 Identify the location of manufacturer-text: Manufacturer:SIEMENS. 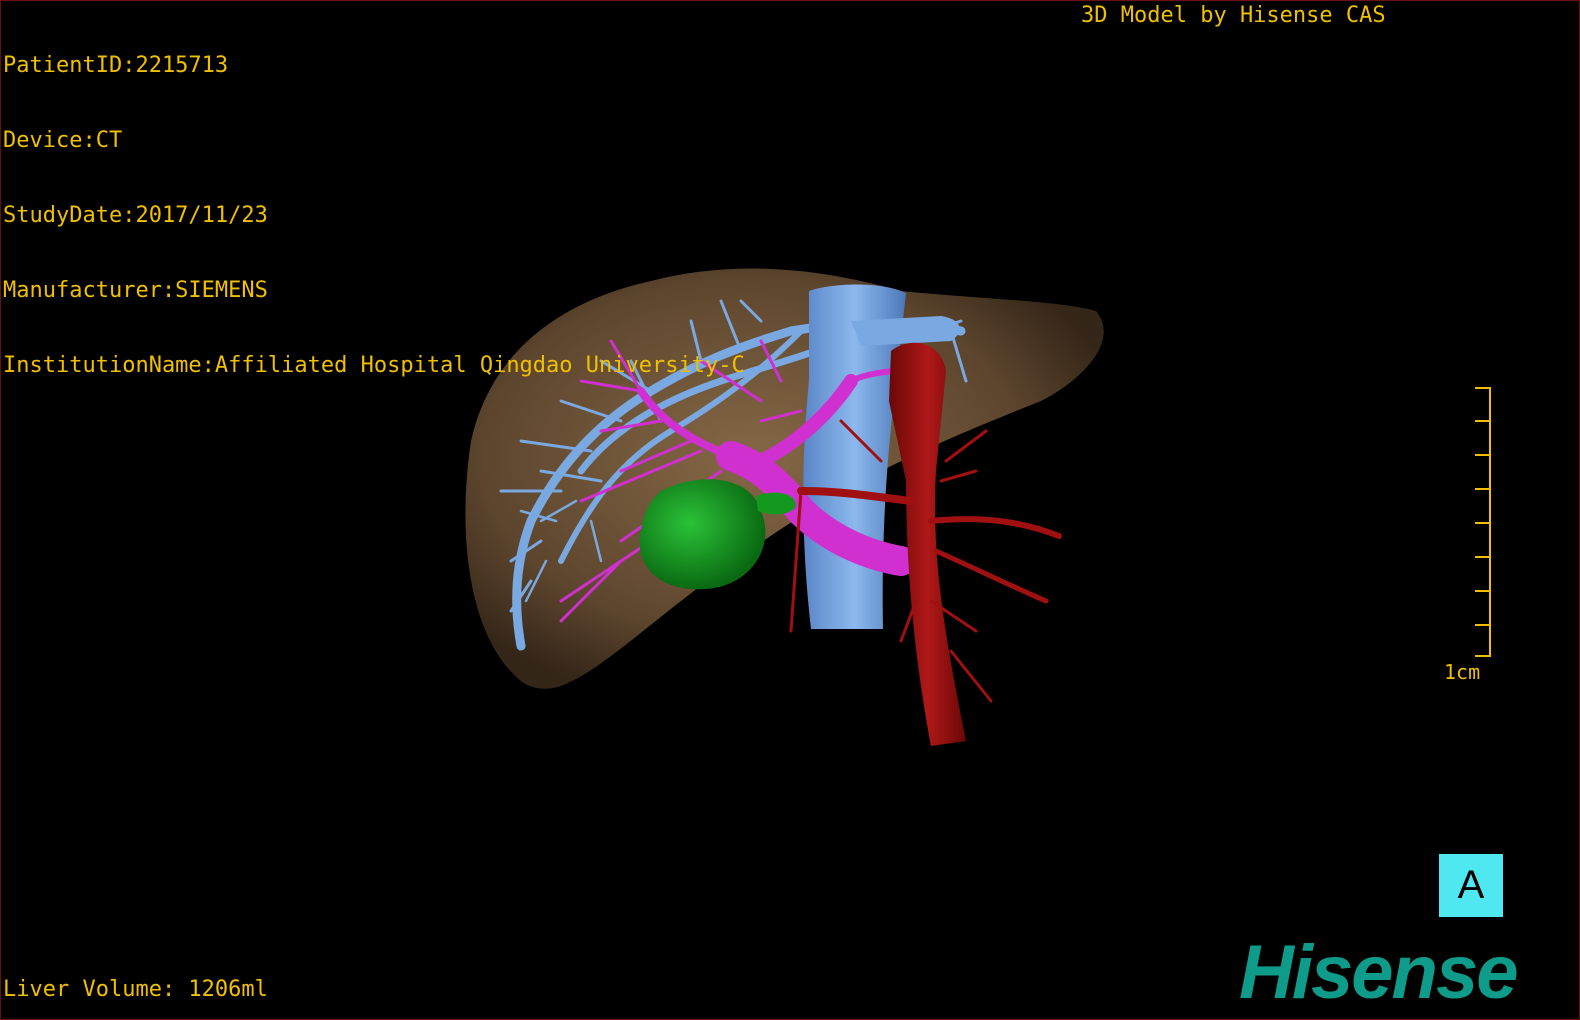
(135, 290).